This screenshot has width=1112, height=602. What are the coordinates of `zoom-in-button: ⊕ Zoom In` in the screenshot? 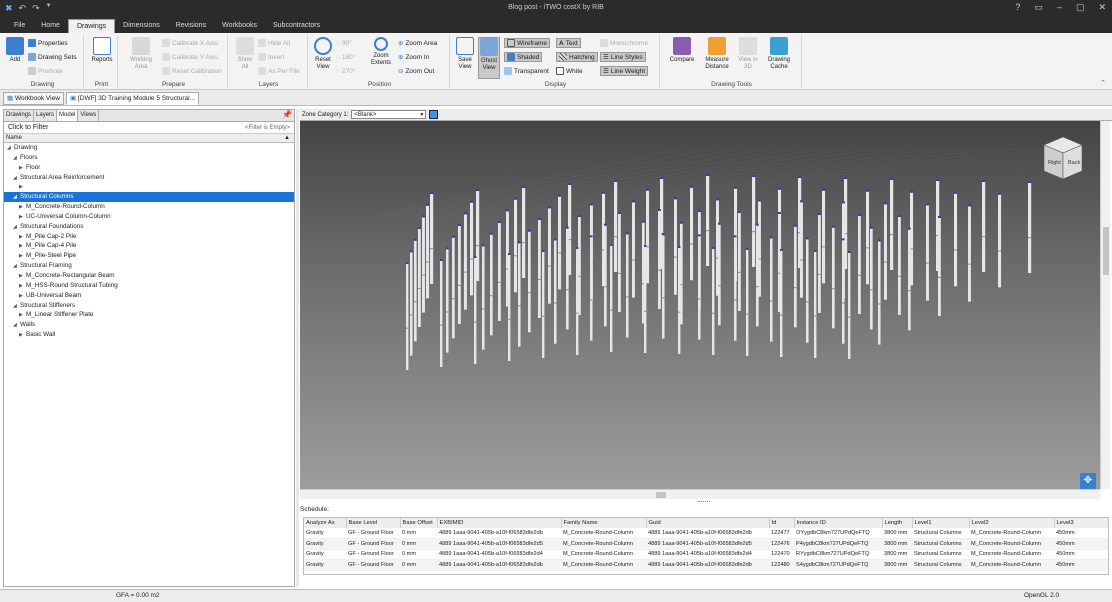 It's located at (413, 57).